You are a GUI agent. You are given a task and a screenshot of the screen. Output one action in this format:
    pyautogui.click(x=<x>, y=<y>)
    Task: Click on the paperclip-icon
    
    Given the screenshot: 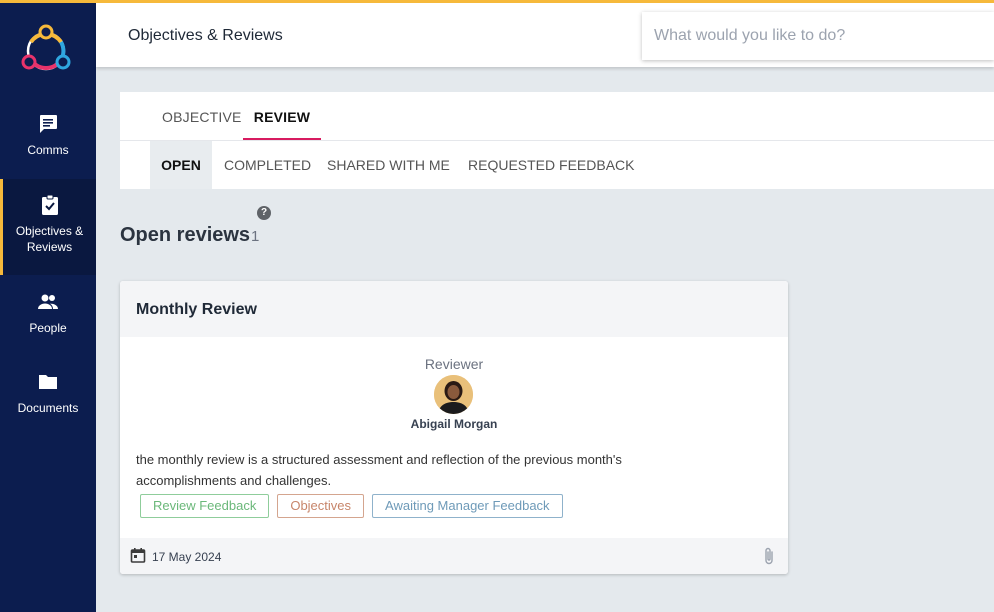 What is the action you would take?
    pyautogui.click(x=769, y=556)
    